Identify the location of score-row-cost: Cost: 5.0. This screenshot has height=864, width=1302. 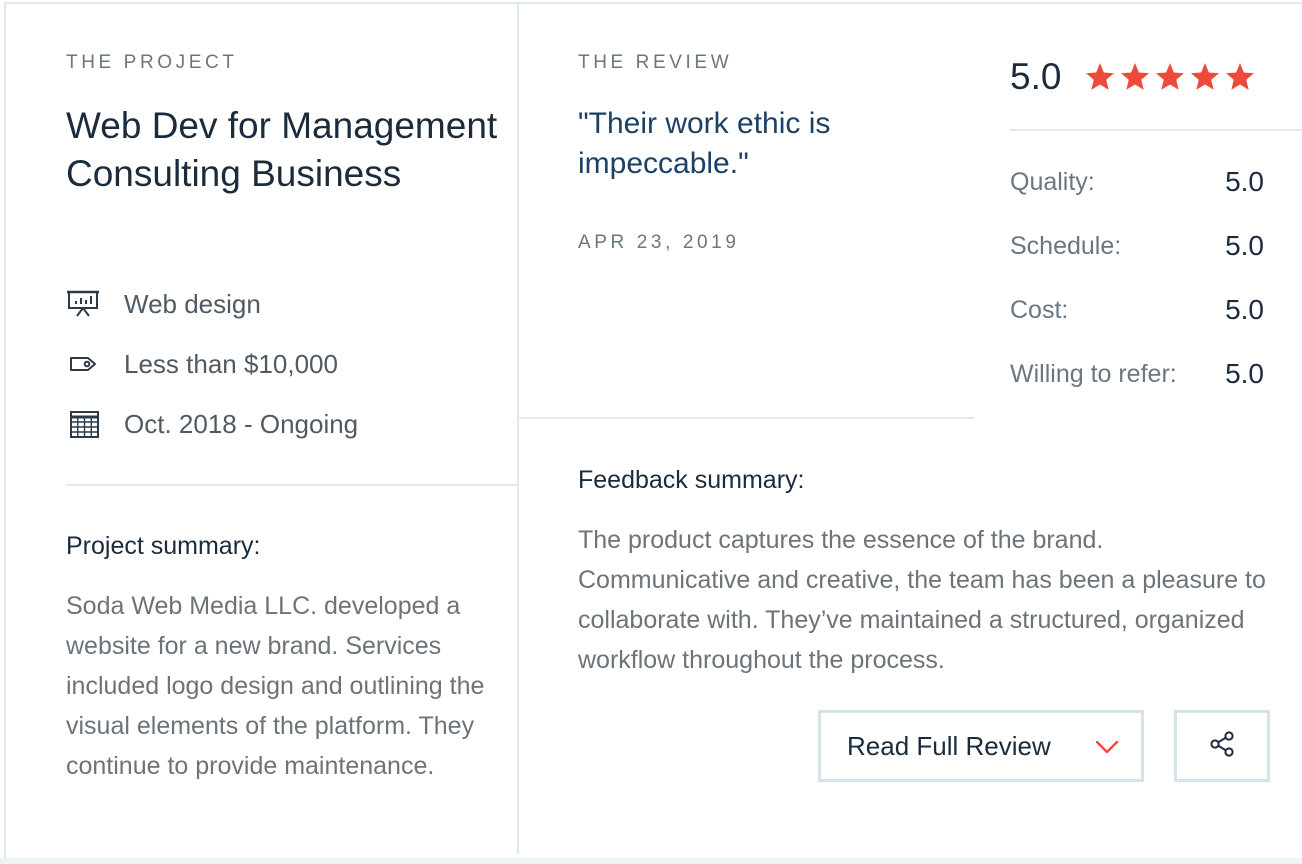
(1137, 310).